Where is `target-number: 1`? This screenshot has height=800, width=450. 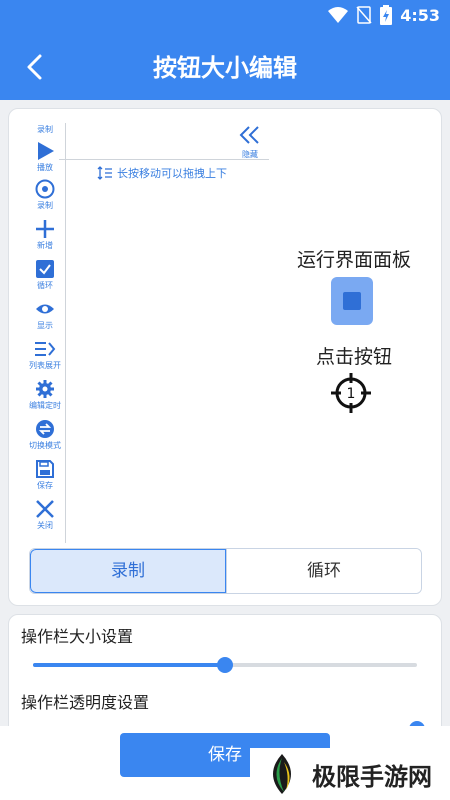
target-number: 1 is located at coordinates (351, 394).